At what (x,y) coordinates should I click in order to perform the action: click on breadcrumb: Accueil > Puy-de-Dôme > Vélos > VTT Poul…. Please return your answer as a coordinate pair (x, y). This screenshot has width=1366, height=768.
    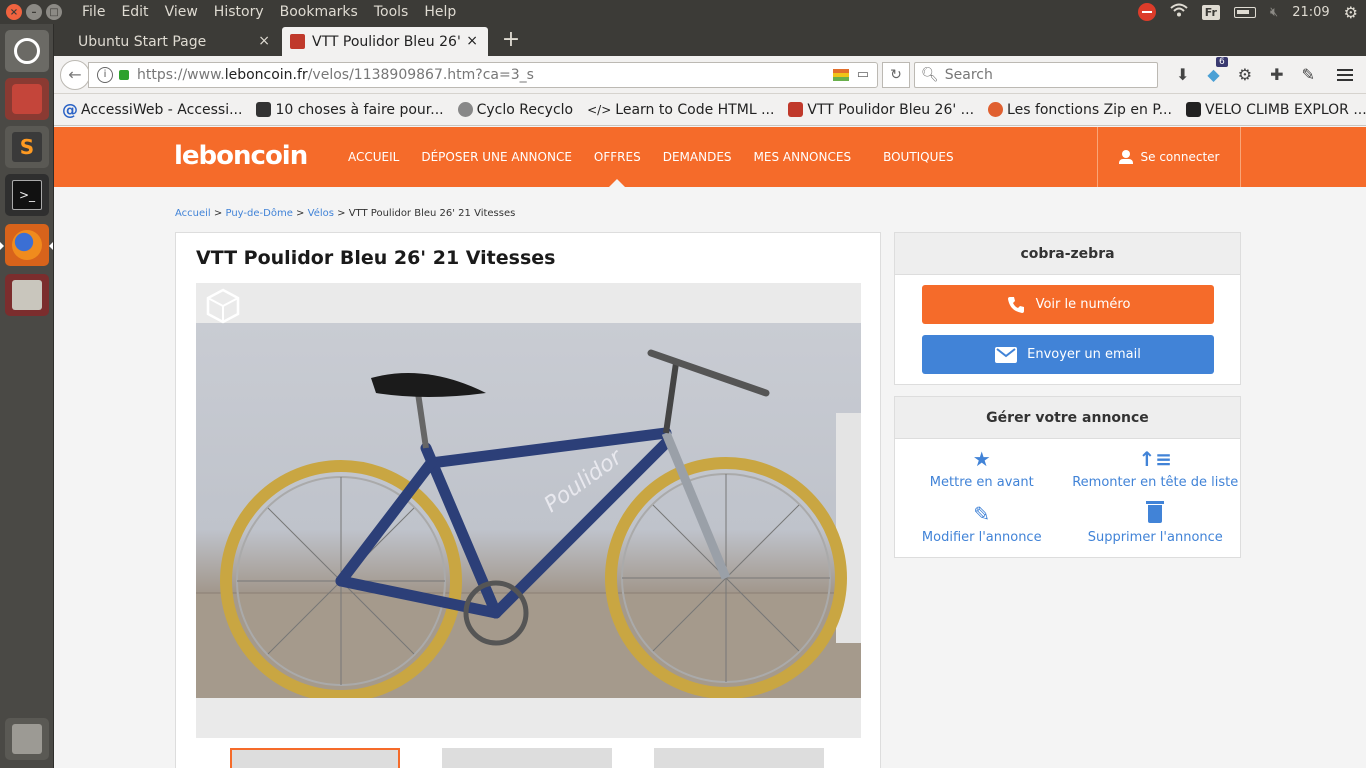
    Looking at the image, I should click on (345, 213).